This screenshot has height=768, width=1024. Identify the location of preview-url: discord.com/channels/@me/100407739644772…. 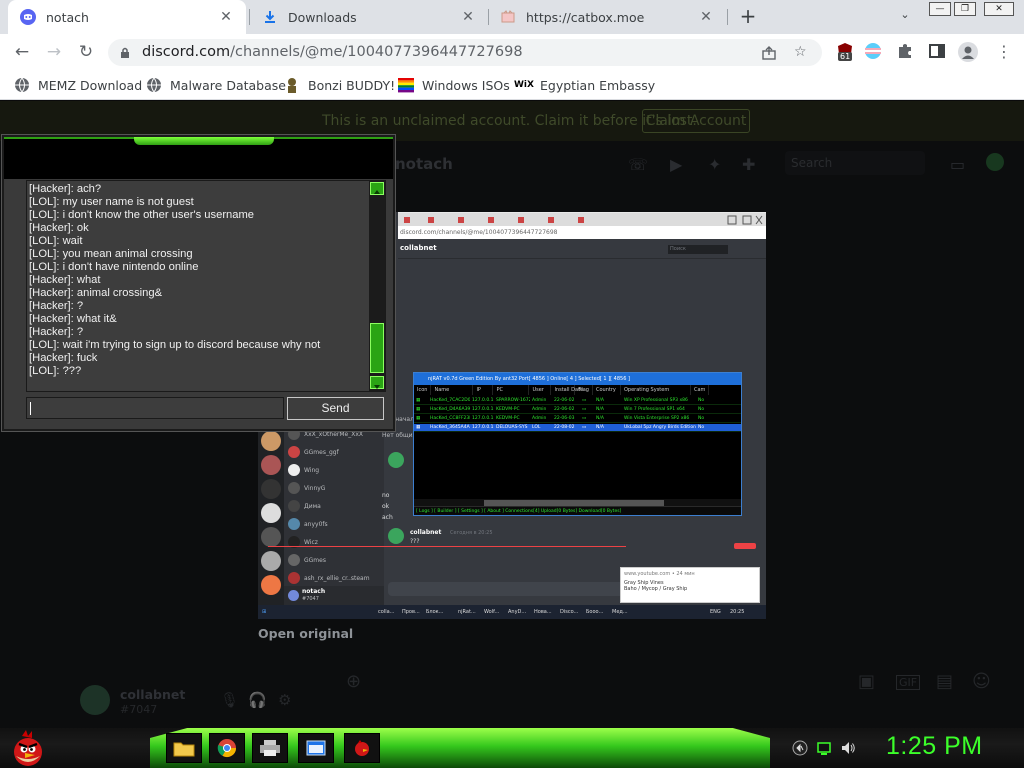
(582, 232).